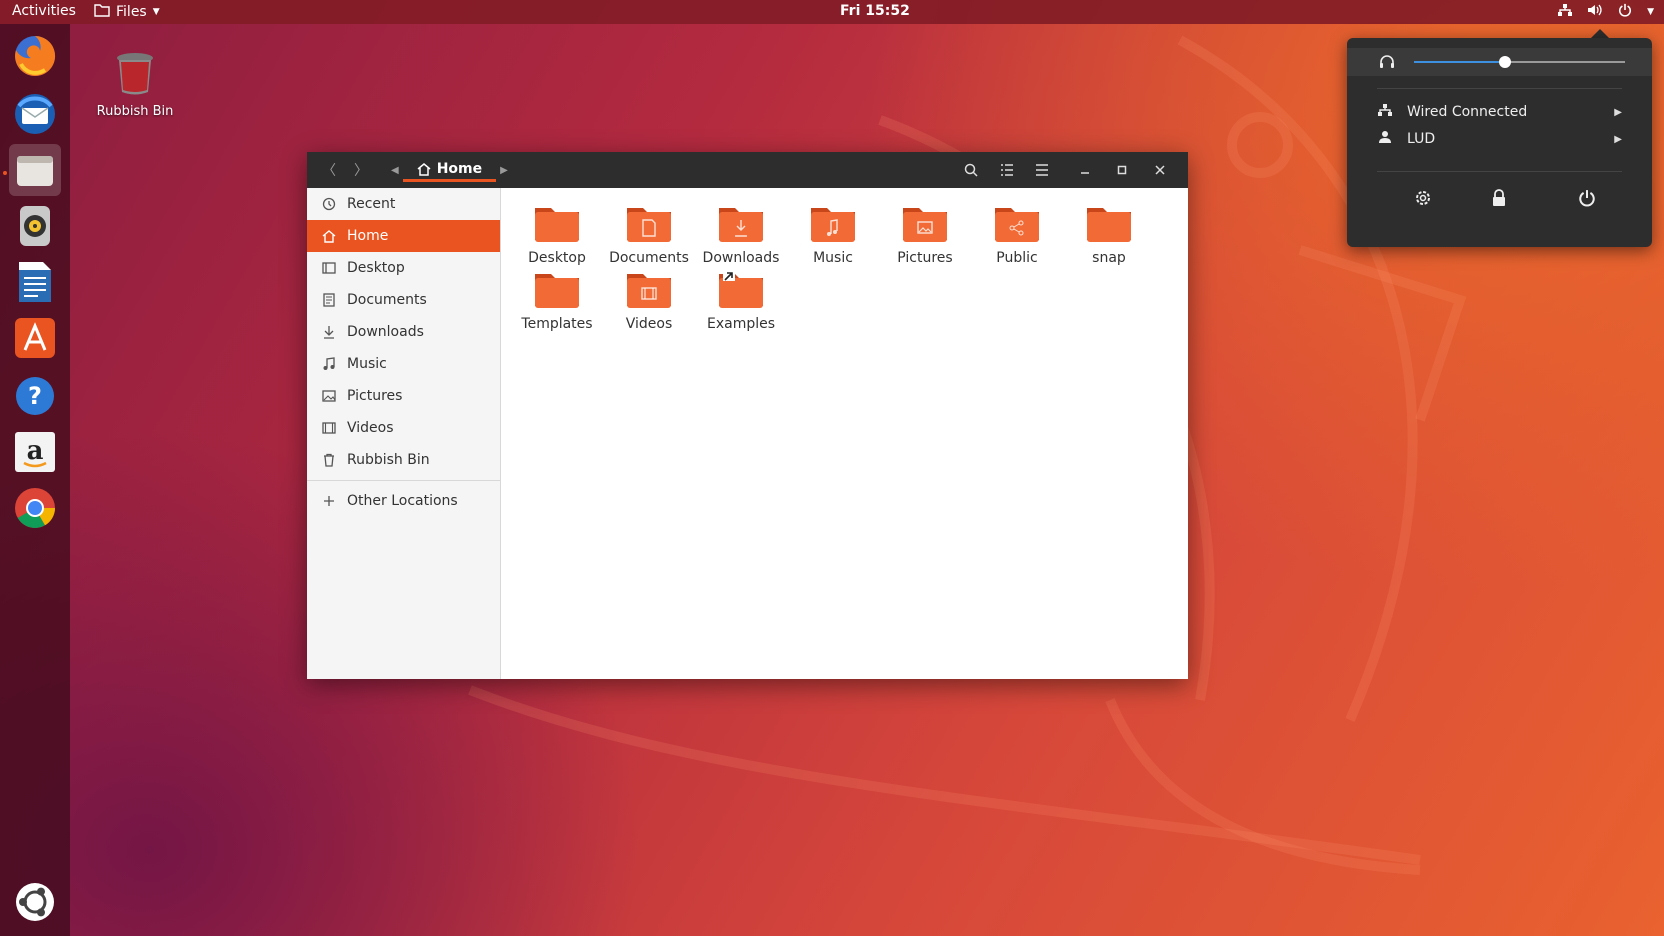 The width and height of the screenshot is (1664, 936). What do you see at coordinates (459, 168) in the screenshot?
I see `breadcrumb-label: Home` at bounding box center [459, 168].